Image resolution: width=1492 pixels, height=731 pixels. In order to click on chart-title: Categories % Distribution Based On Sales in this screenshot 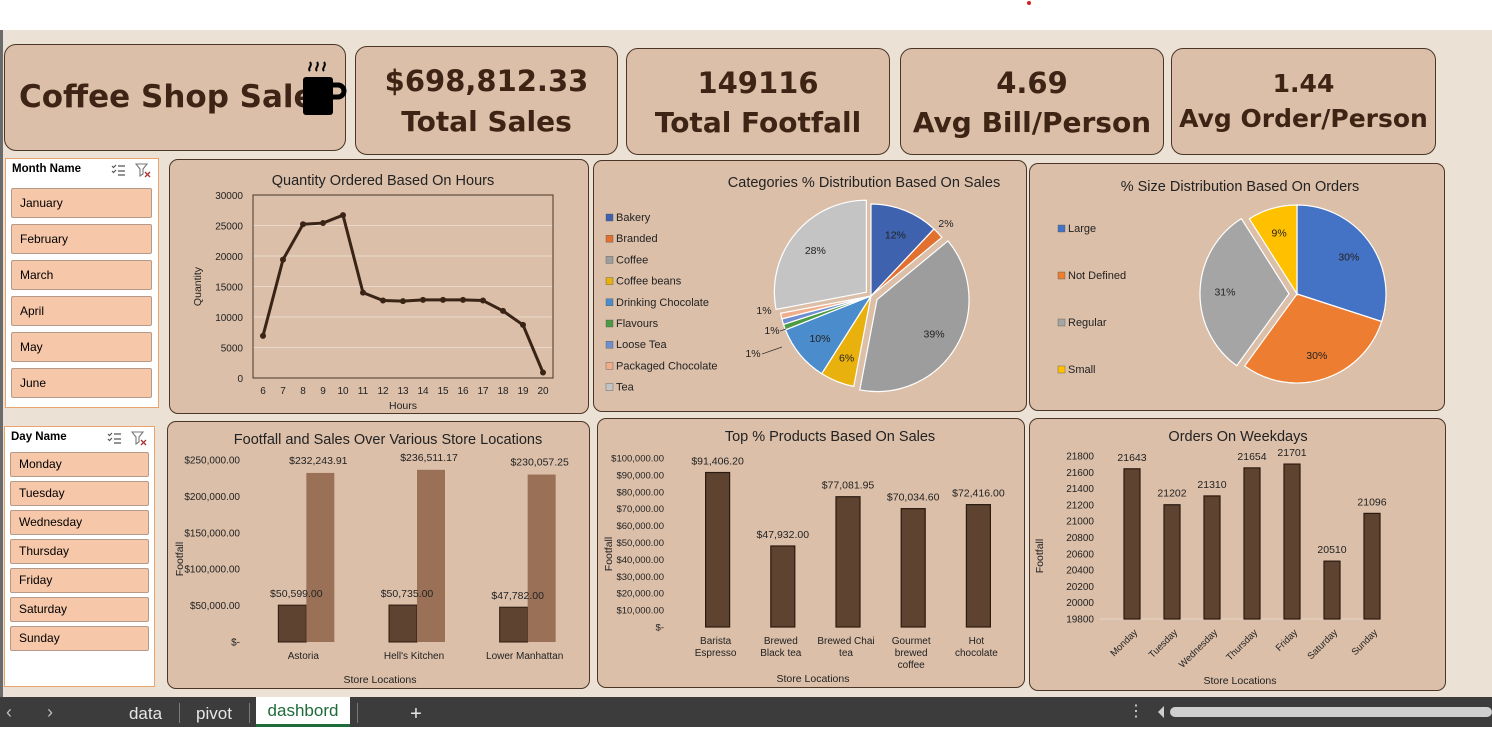, I will do `click(864, 183)`.